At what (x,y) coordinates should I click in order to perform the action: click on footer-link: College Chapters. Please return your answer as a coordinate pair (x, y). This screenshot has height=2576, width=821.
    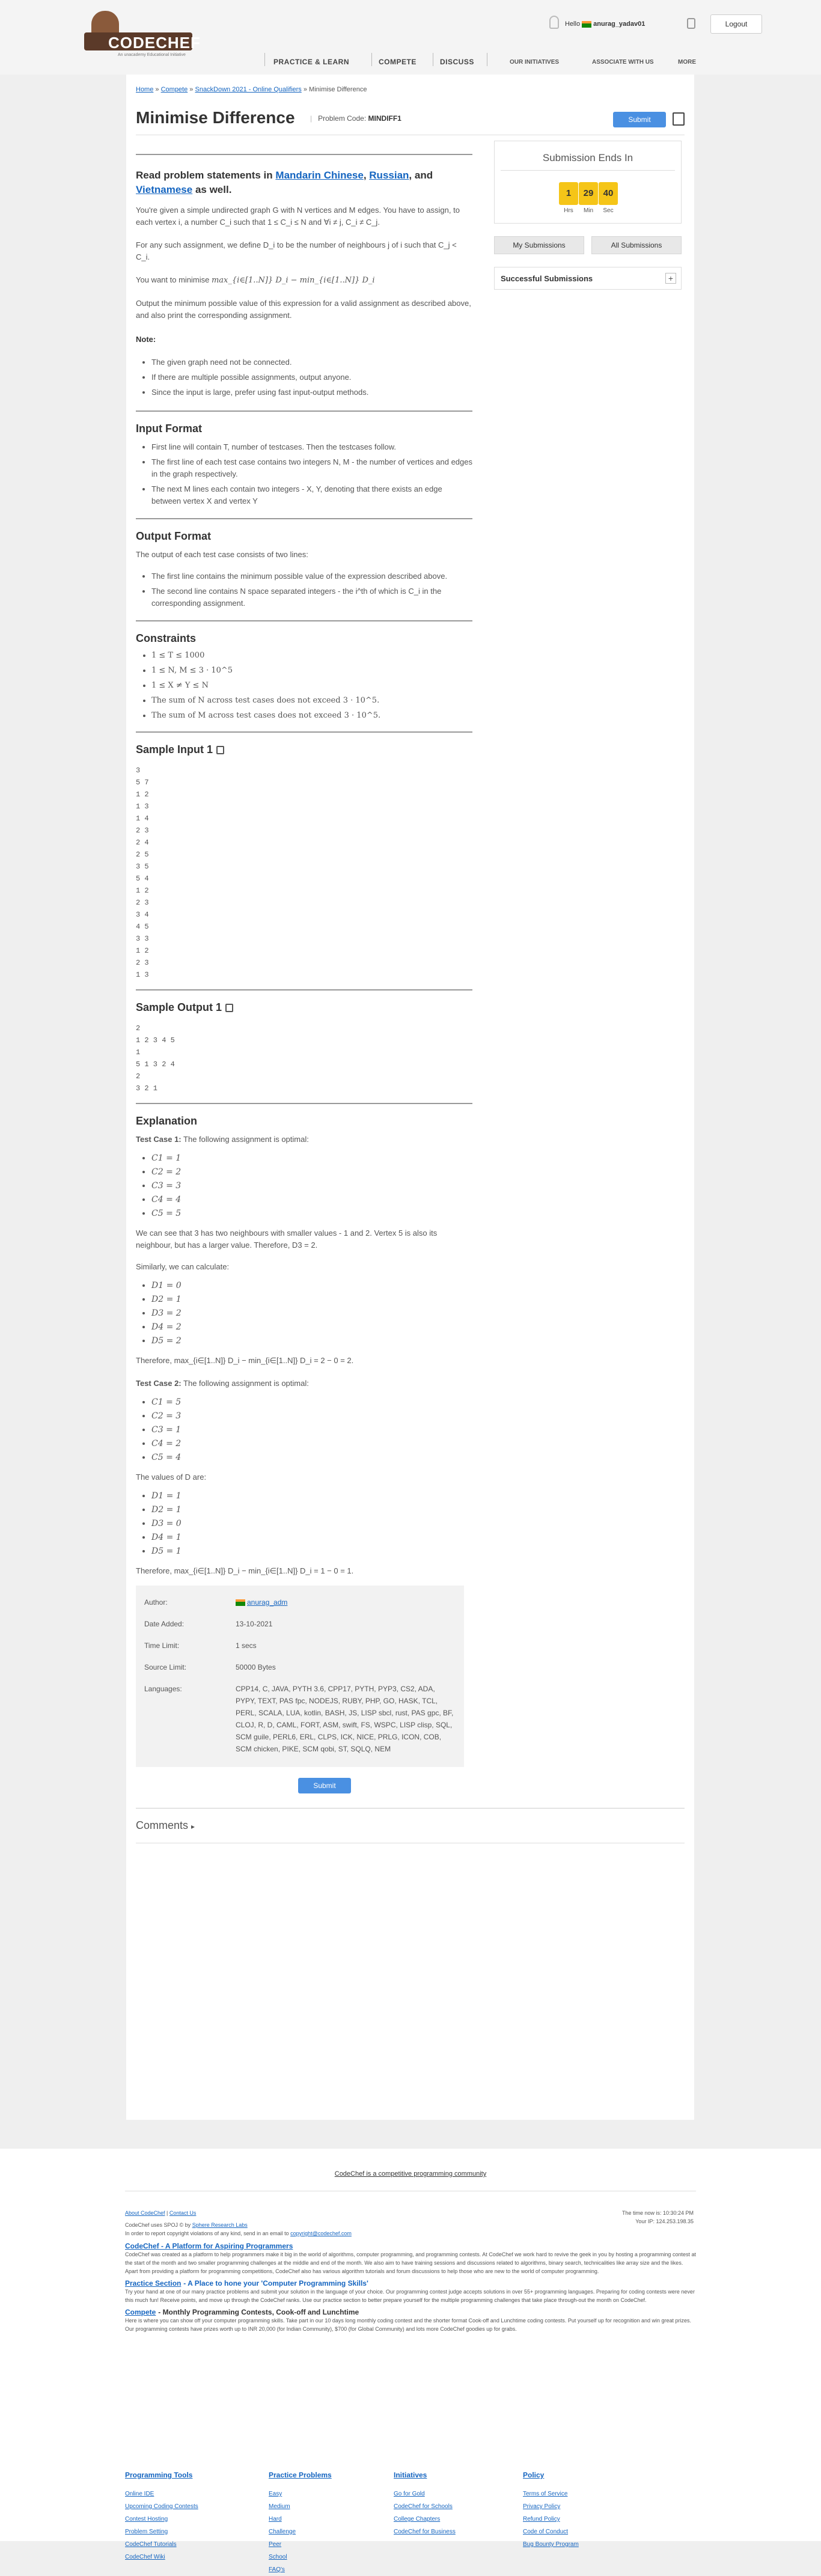
    Looking at the image, I should click on (425, 2519).